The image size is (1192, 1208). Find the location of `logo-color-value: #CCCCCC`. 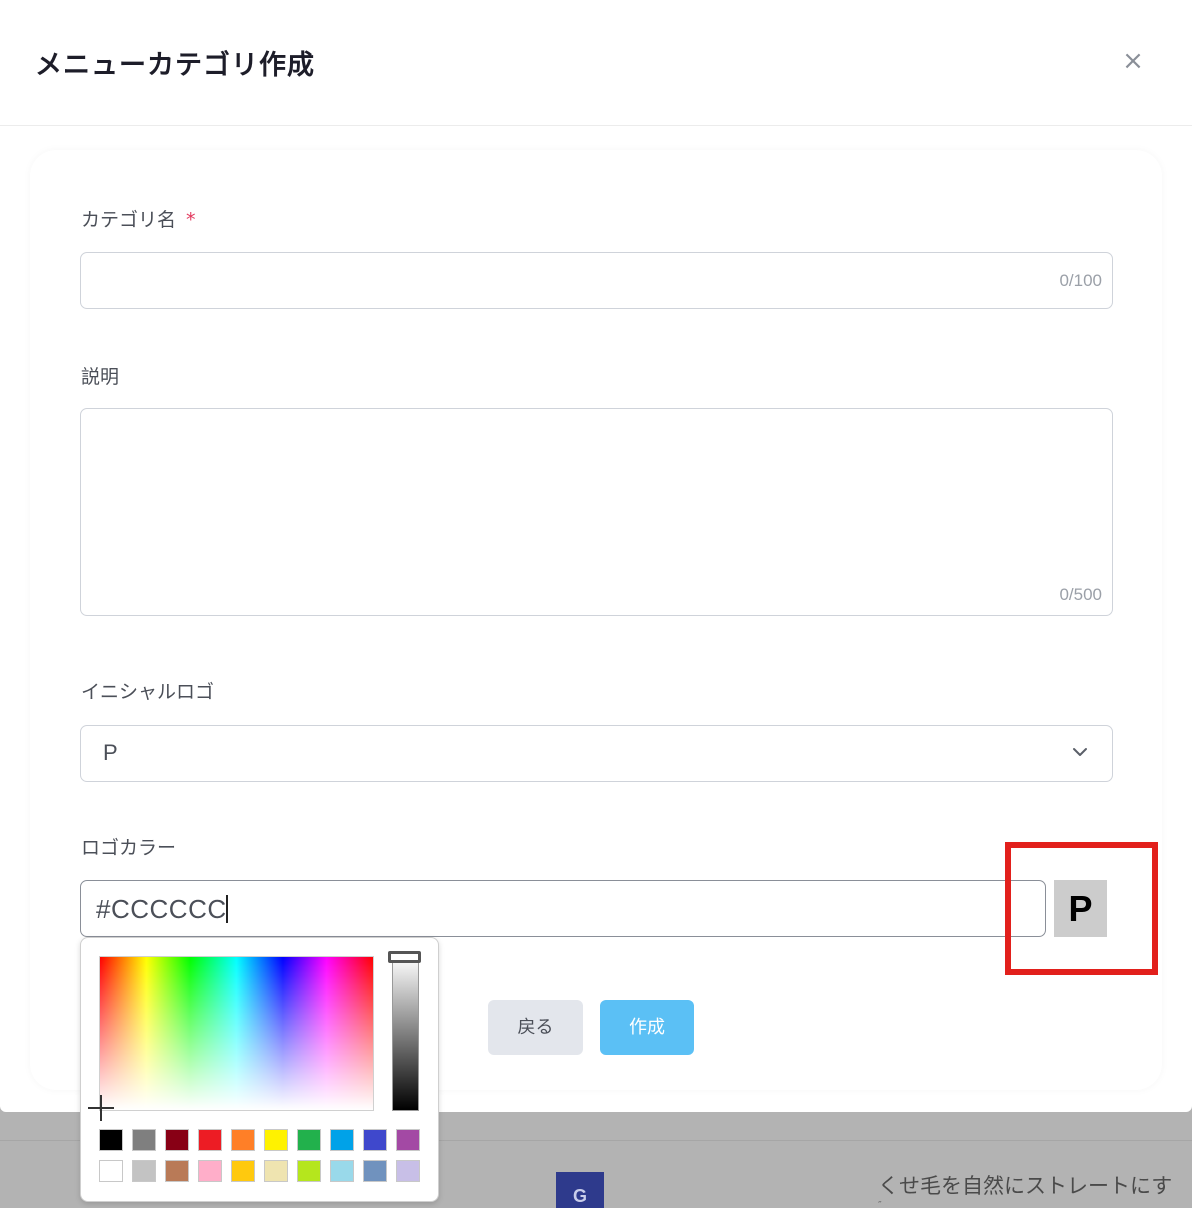

logo-color-value: #CCCCCC is located at coordinates (162, 909).